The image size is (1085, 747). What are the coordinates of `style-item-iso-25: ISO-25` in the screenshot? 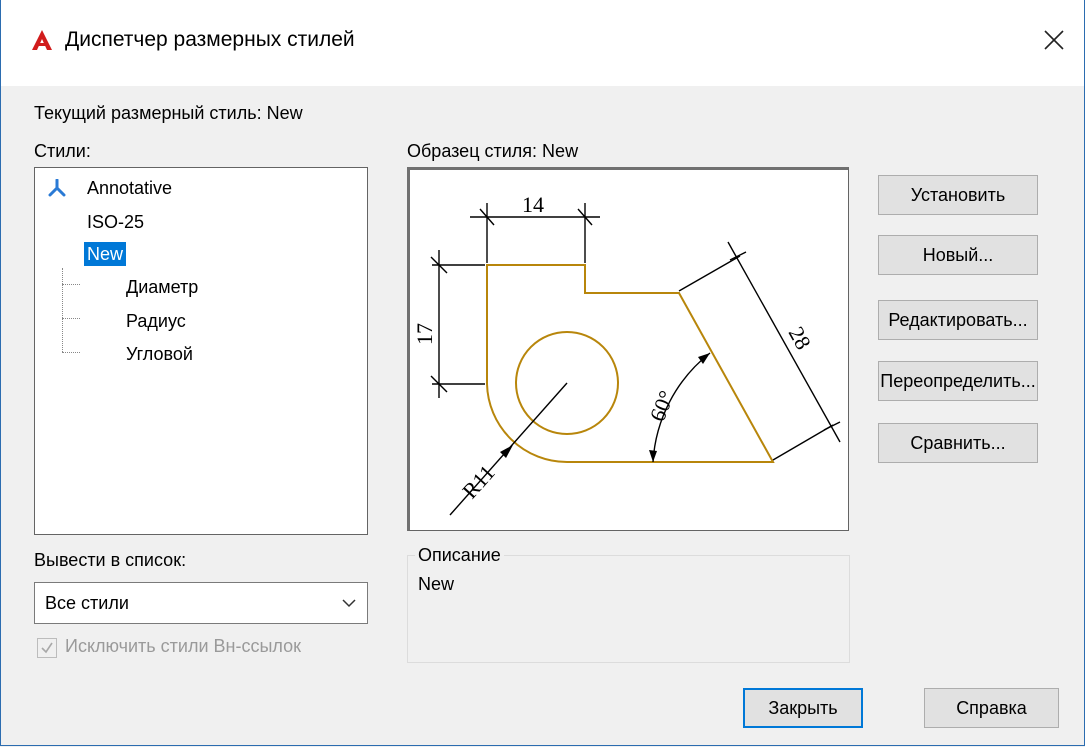 It's located at (115, 222).